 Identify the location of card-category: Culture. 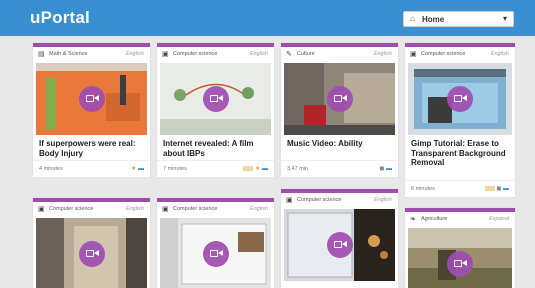
(306, 54).